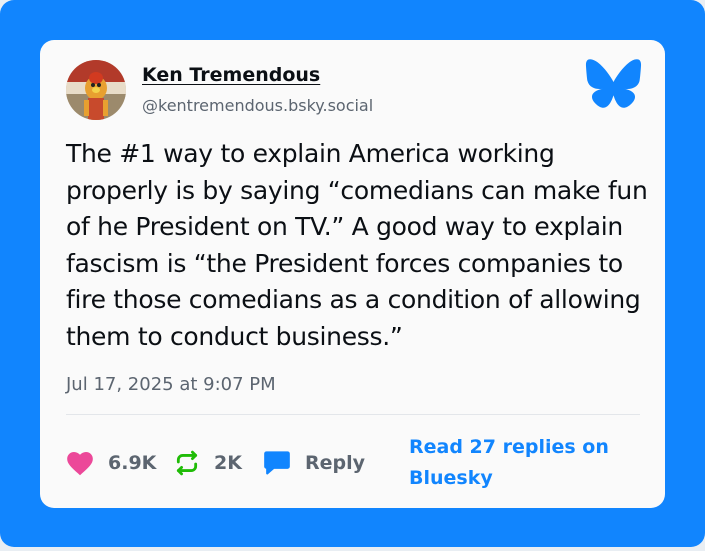 The height and width of the screenshot is (551, 705). I want to click on reply-action: Reply, so click(314, 463).